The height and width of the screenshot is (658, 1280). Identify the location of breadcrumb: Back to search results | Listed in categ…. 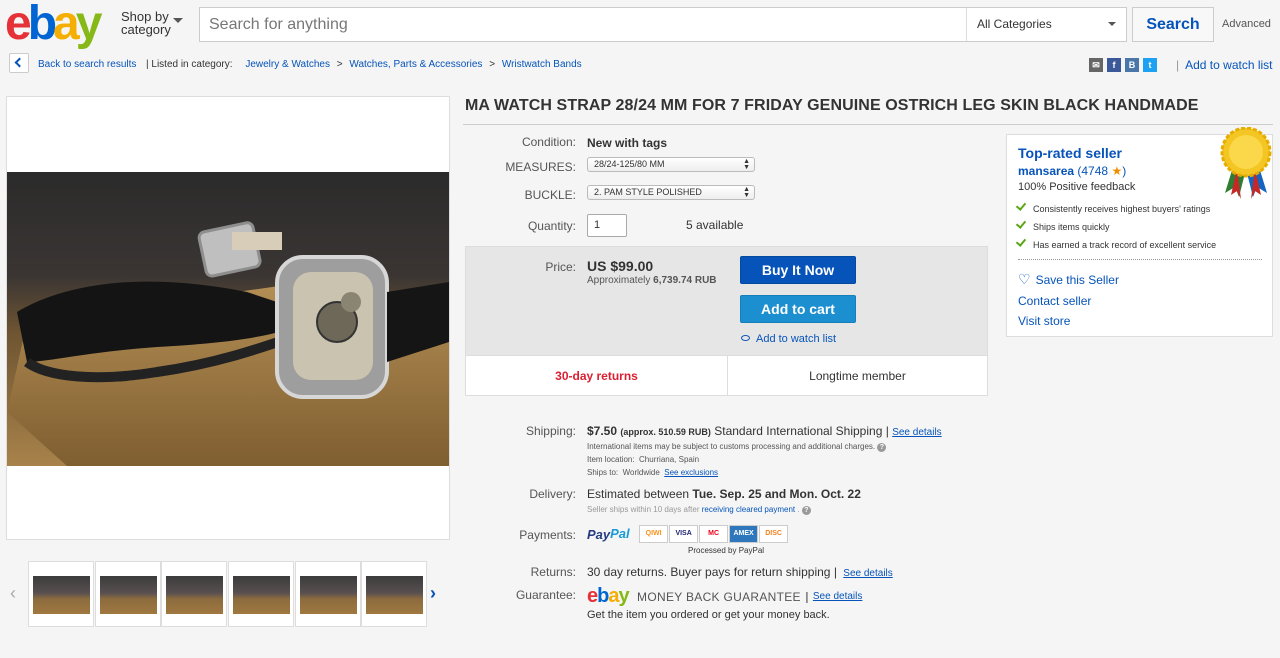
(640, 64).